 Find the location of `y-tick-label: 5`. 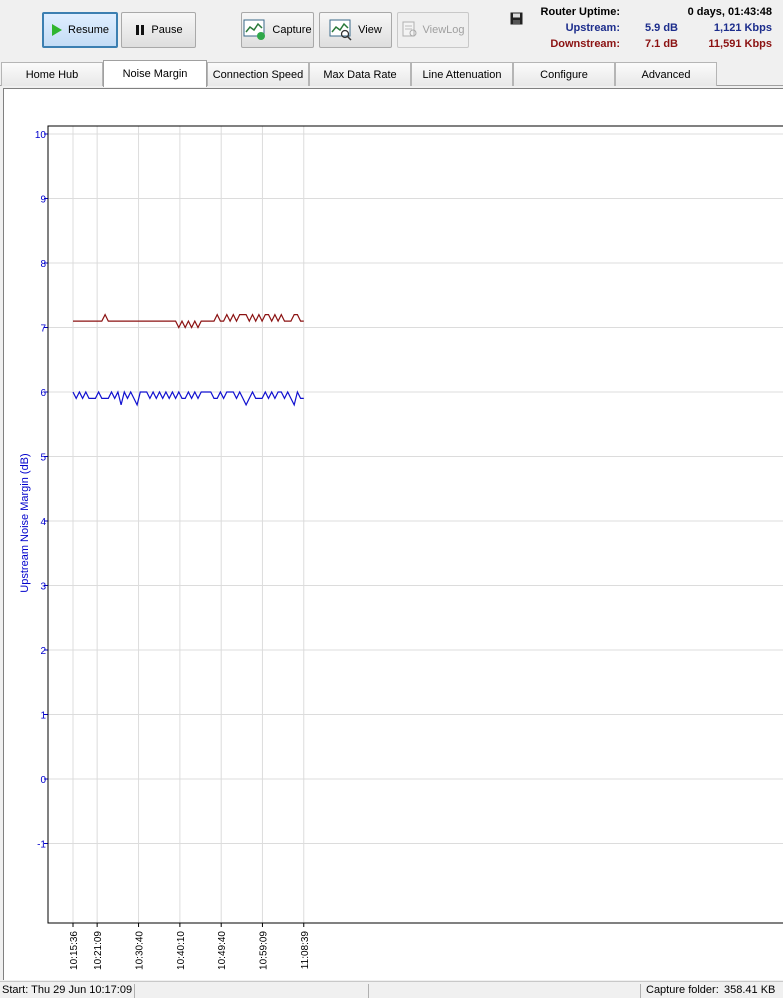

y-tick-label: 5 is located at coordinates (43, 458).